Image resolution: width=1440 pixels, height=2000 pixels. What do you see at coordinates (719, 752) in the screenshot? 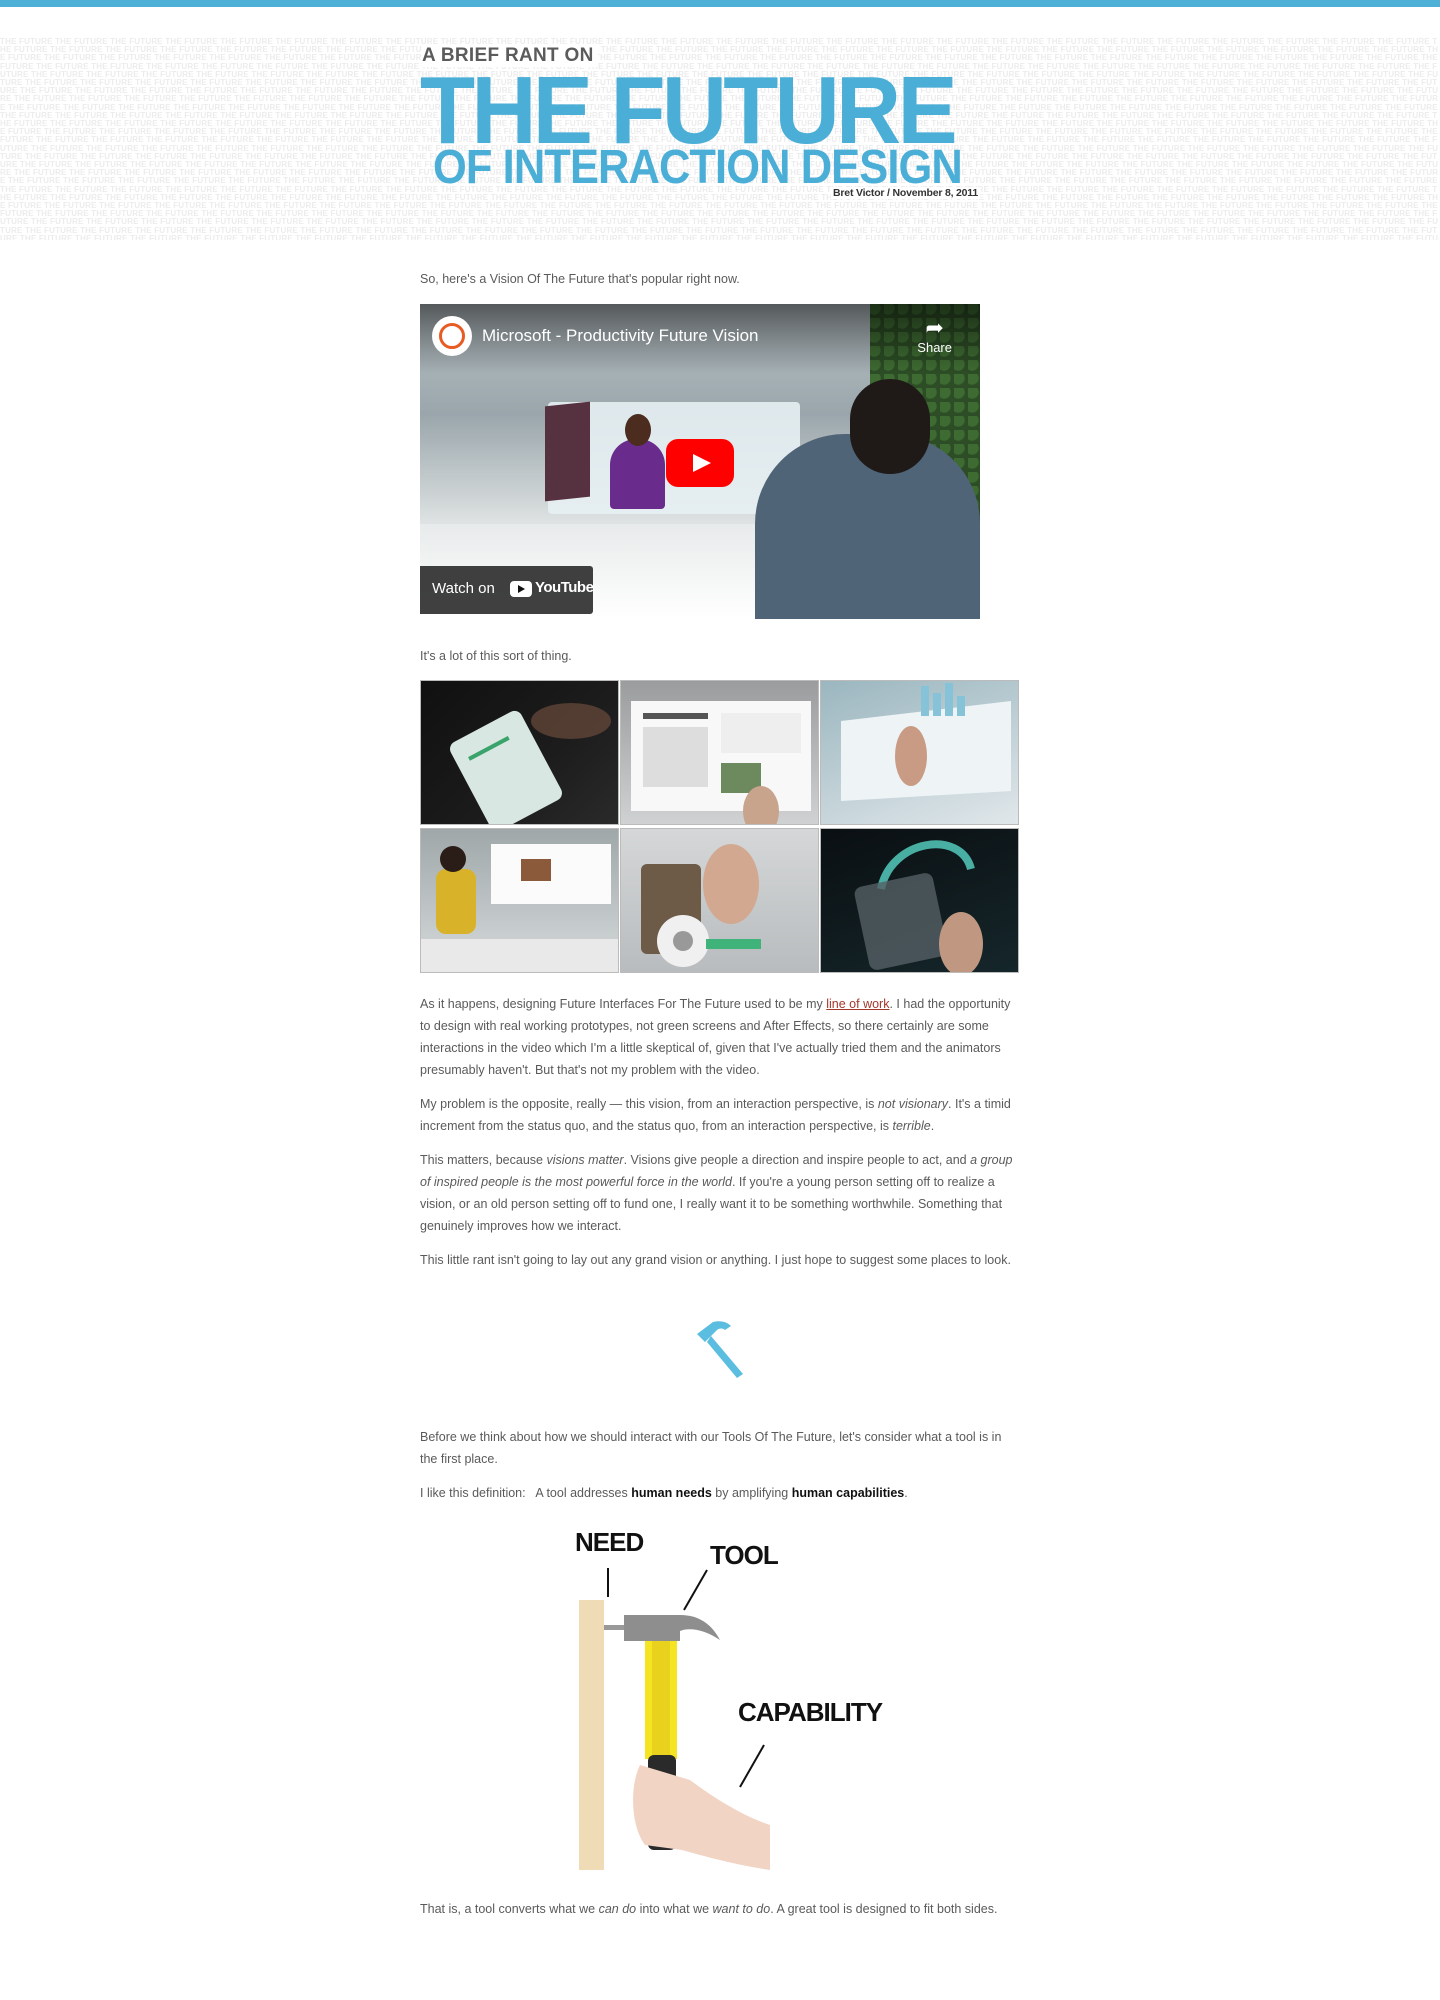
I see `grid-image-tablet-document` at bounding box center [719, 752].